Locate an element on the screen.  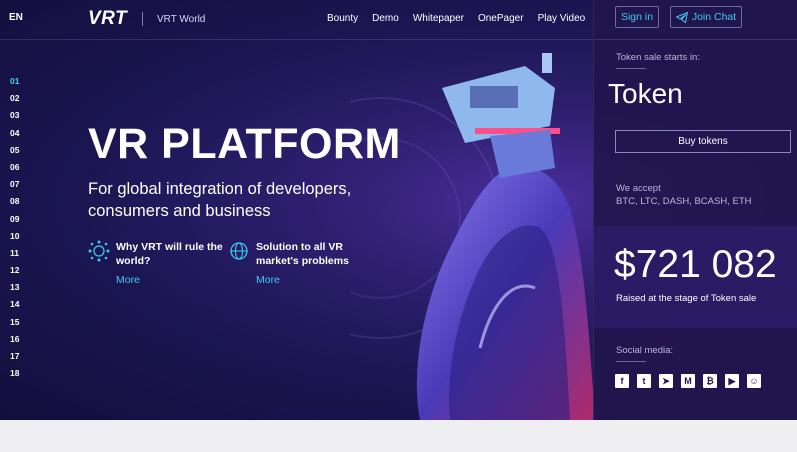
sign-in-button: Sign in is located at coordinates (637, 17).